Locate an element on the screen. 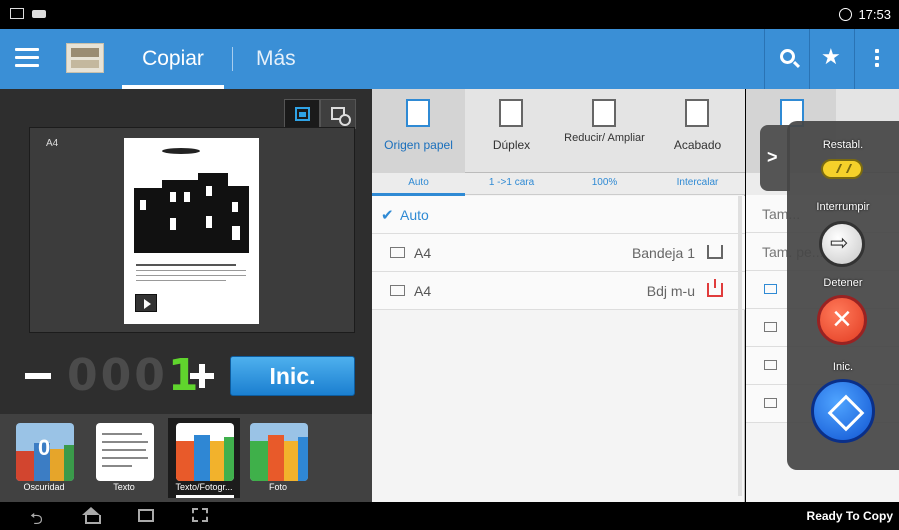  preset-oscuridad: 0 Oscuridad is located at coordinates (44, 458).